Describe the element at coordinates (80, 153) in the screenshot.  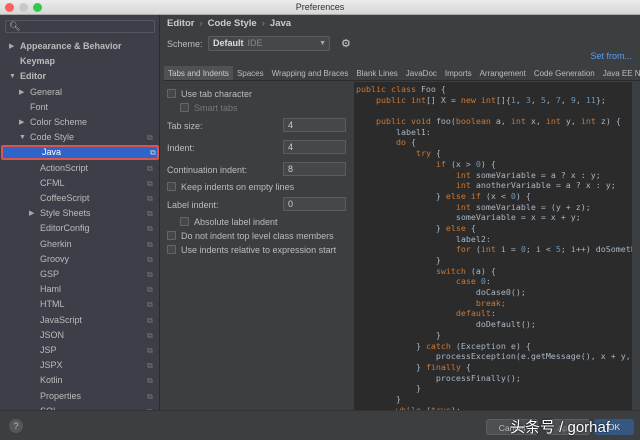
I see `sidebar-item-java: Java ⧉` at that location.